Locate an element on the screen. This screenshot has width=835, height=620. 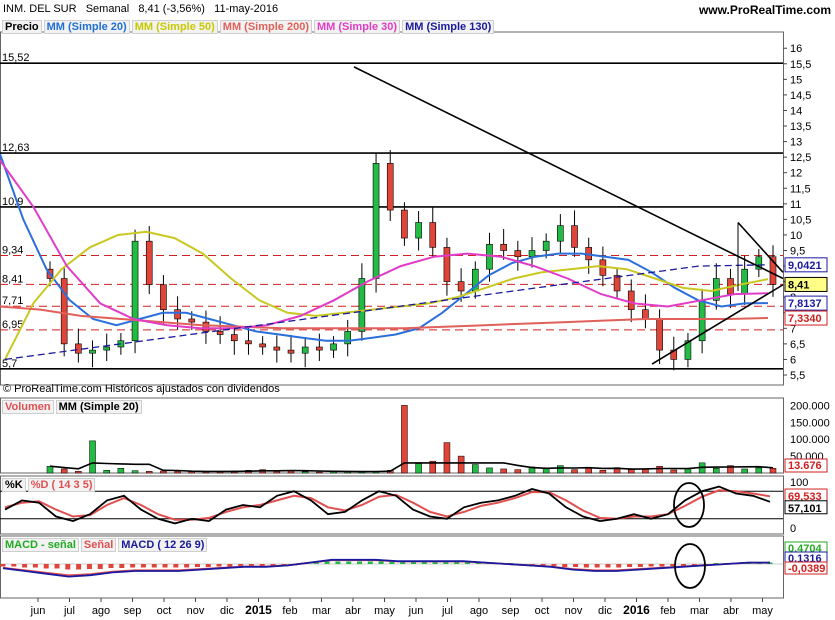
y-tick-label: 5,5 is located at coordinates (797, 376).